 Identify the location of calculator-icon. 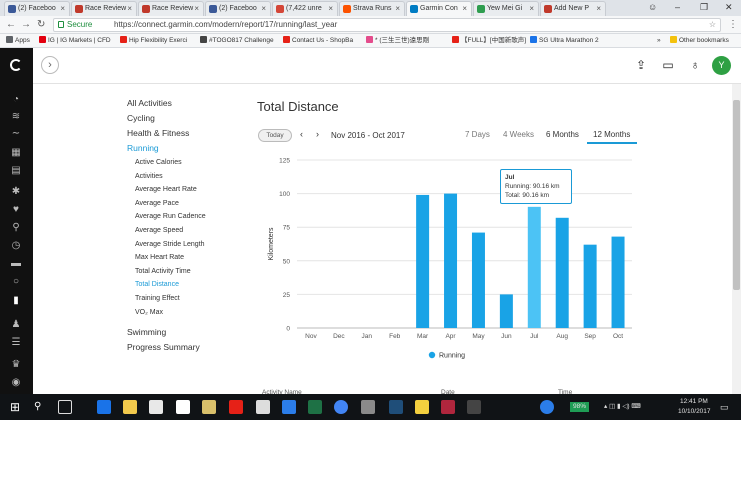
(263, 407).